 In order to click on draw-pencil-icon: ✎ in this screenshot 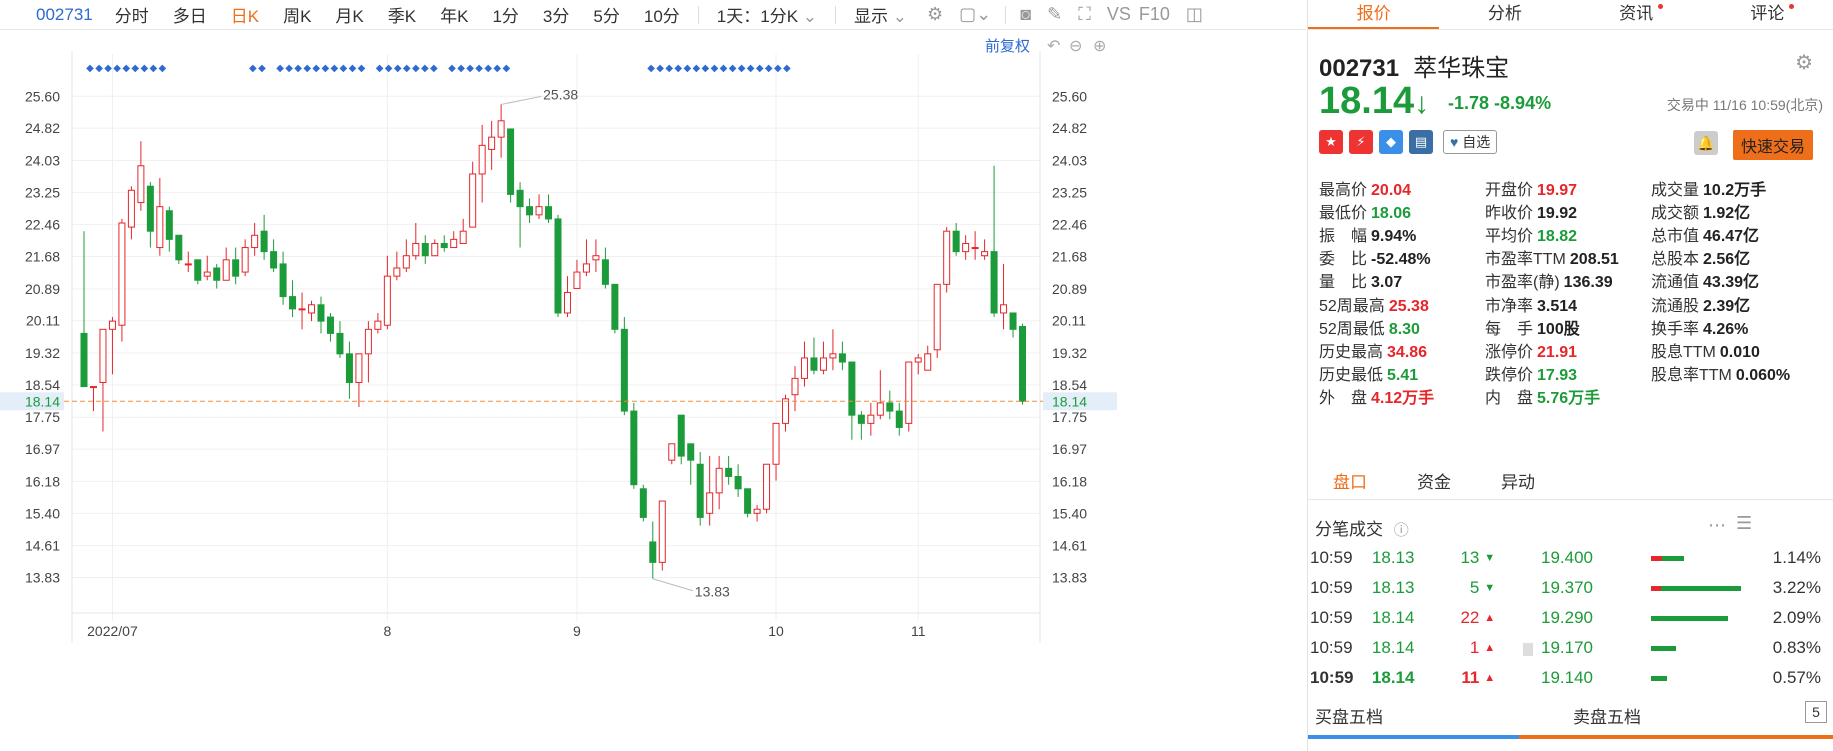, I will do `click(1054, 14)`.